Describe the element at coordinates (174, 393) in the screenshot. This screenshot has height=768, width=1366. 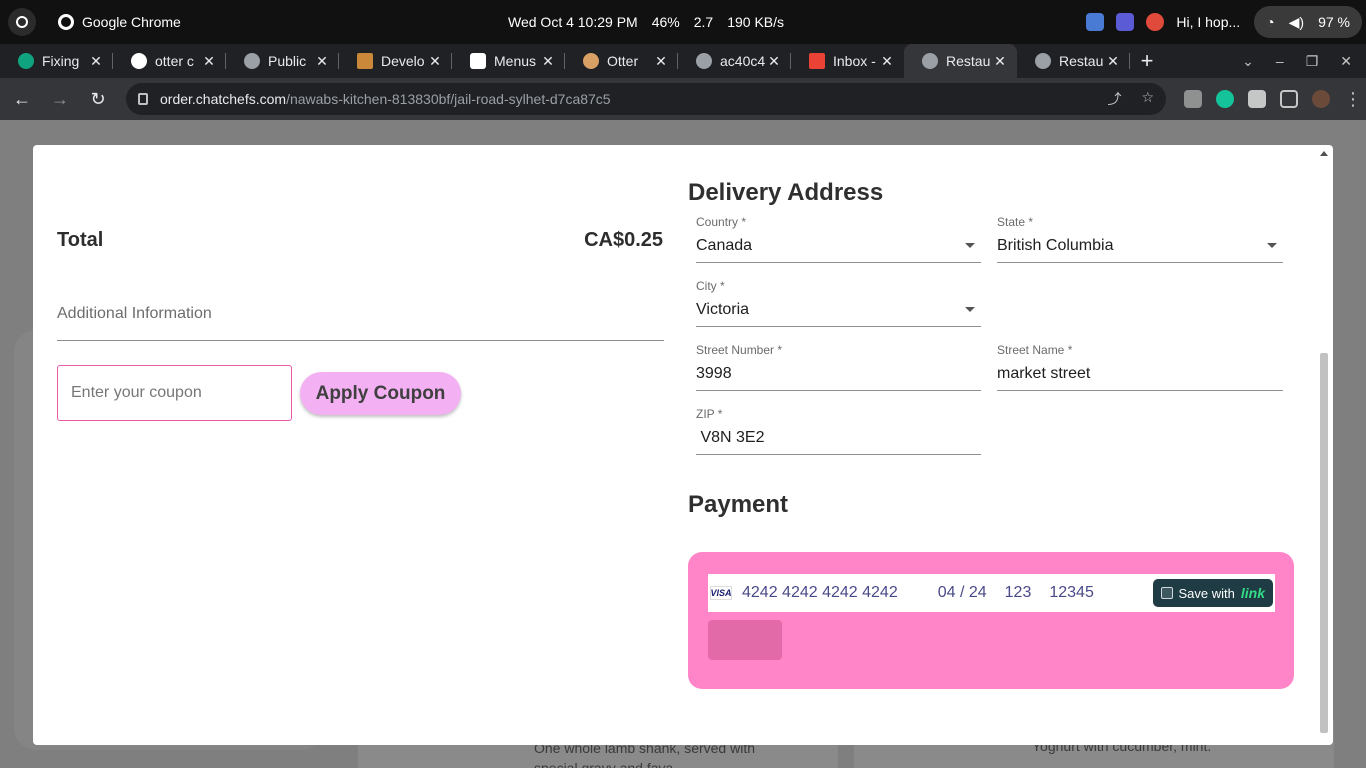
I see `coupon-input` at that location.